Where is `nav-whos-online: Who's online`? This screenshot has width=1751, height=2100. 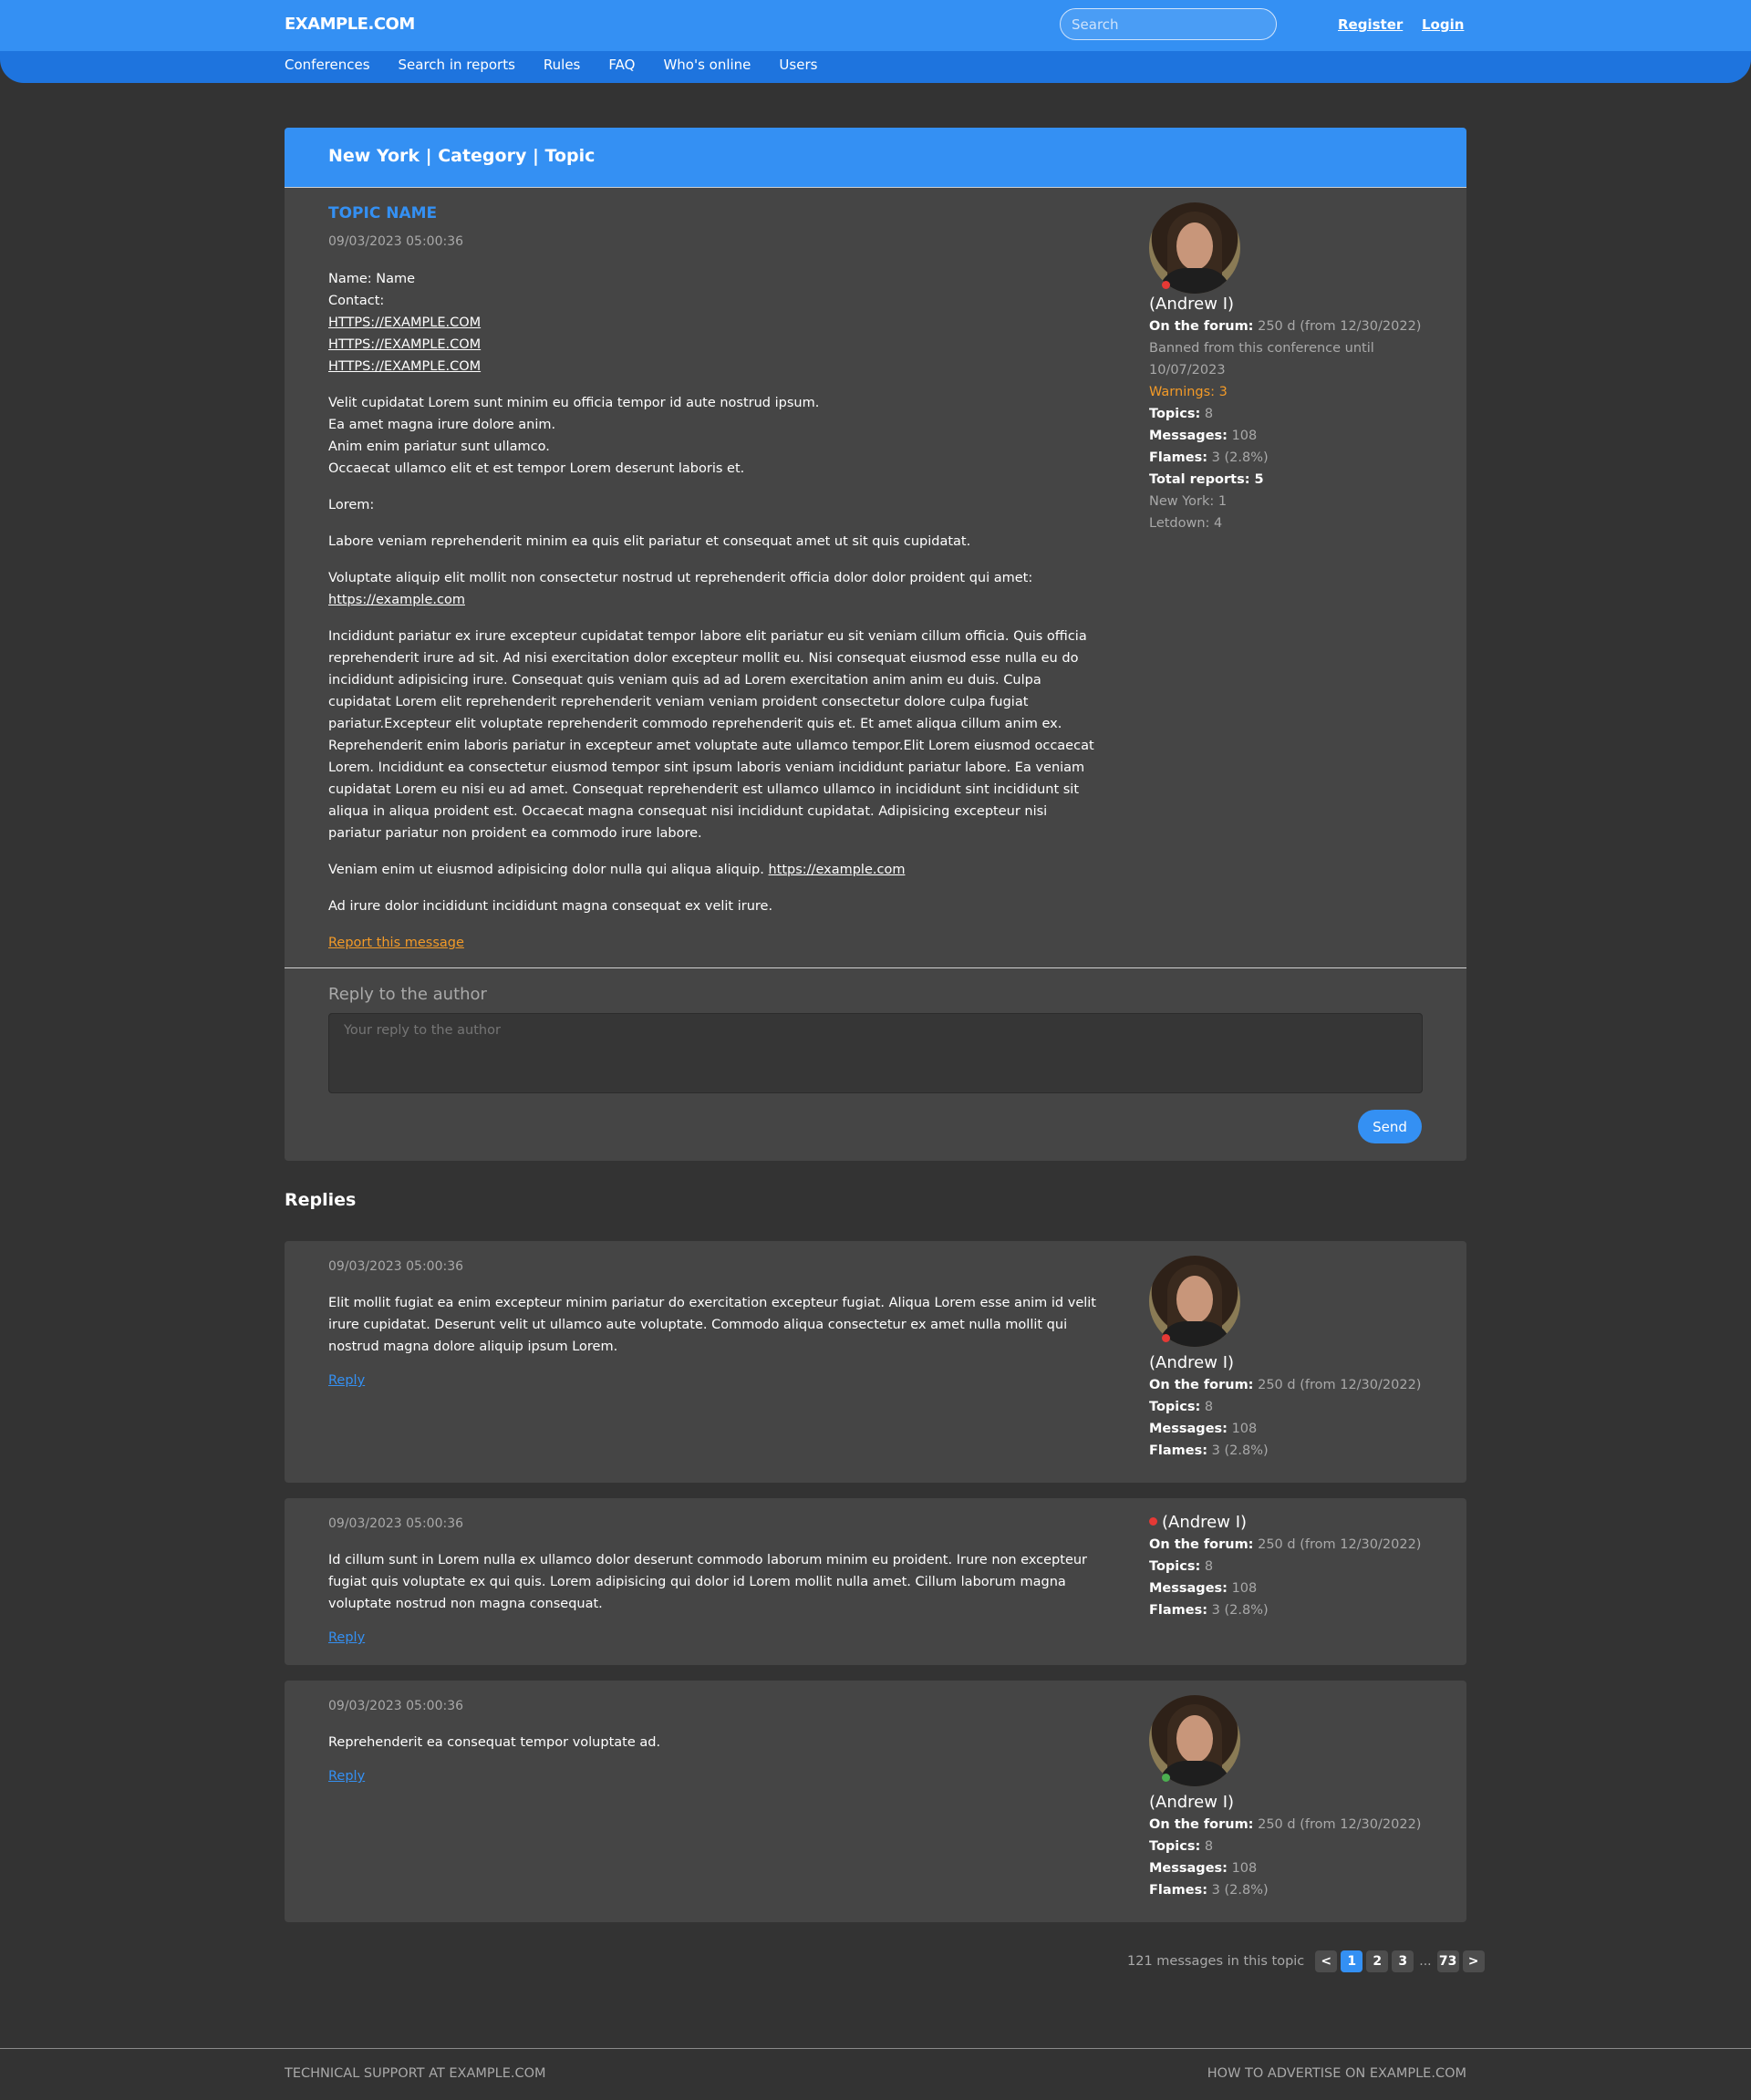
nav-whos-online: Who's online is located at coordinates (707, 65).